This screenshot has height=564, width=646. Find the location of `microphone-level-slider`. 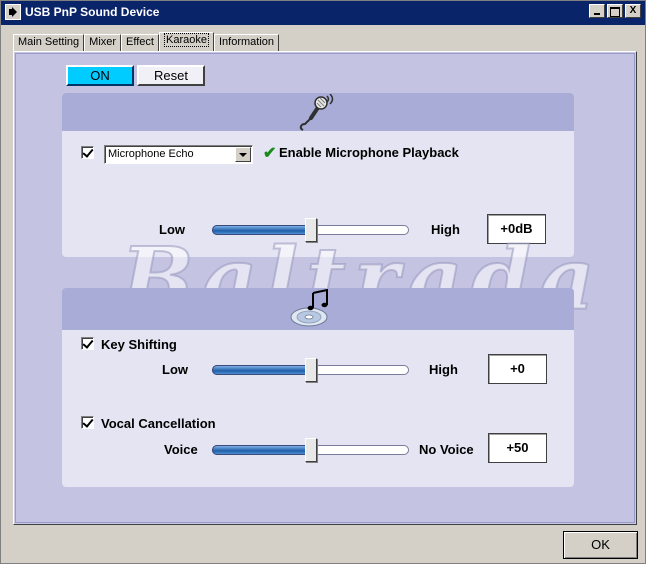

microphone-level-slider is located at coordinates (310, 230).